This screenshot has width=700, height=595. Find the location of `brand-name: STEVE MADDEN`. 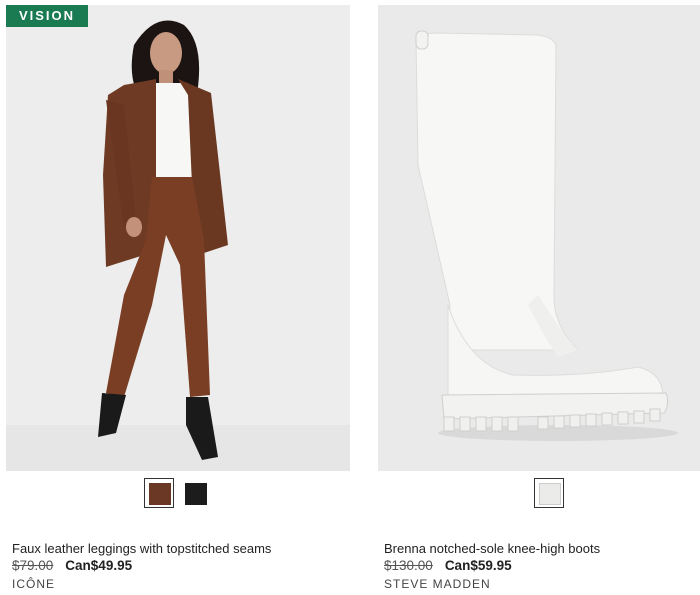

brand-name: STEVE MADDEN is located at coordinates (437, 584).